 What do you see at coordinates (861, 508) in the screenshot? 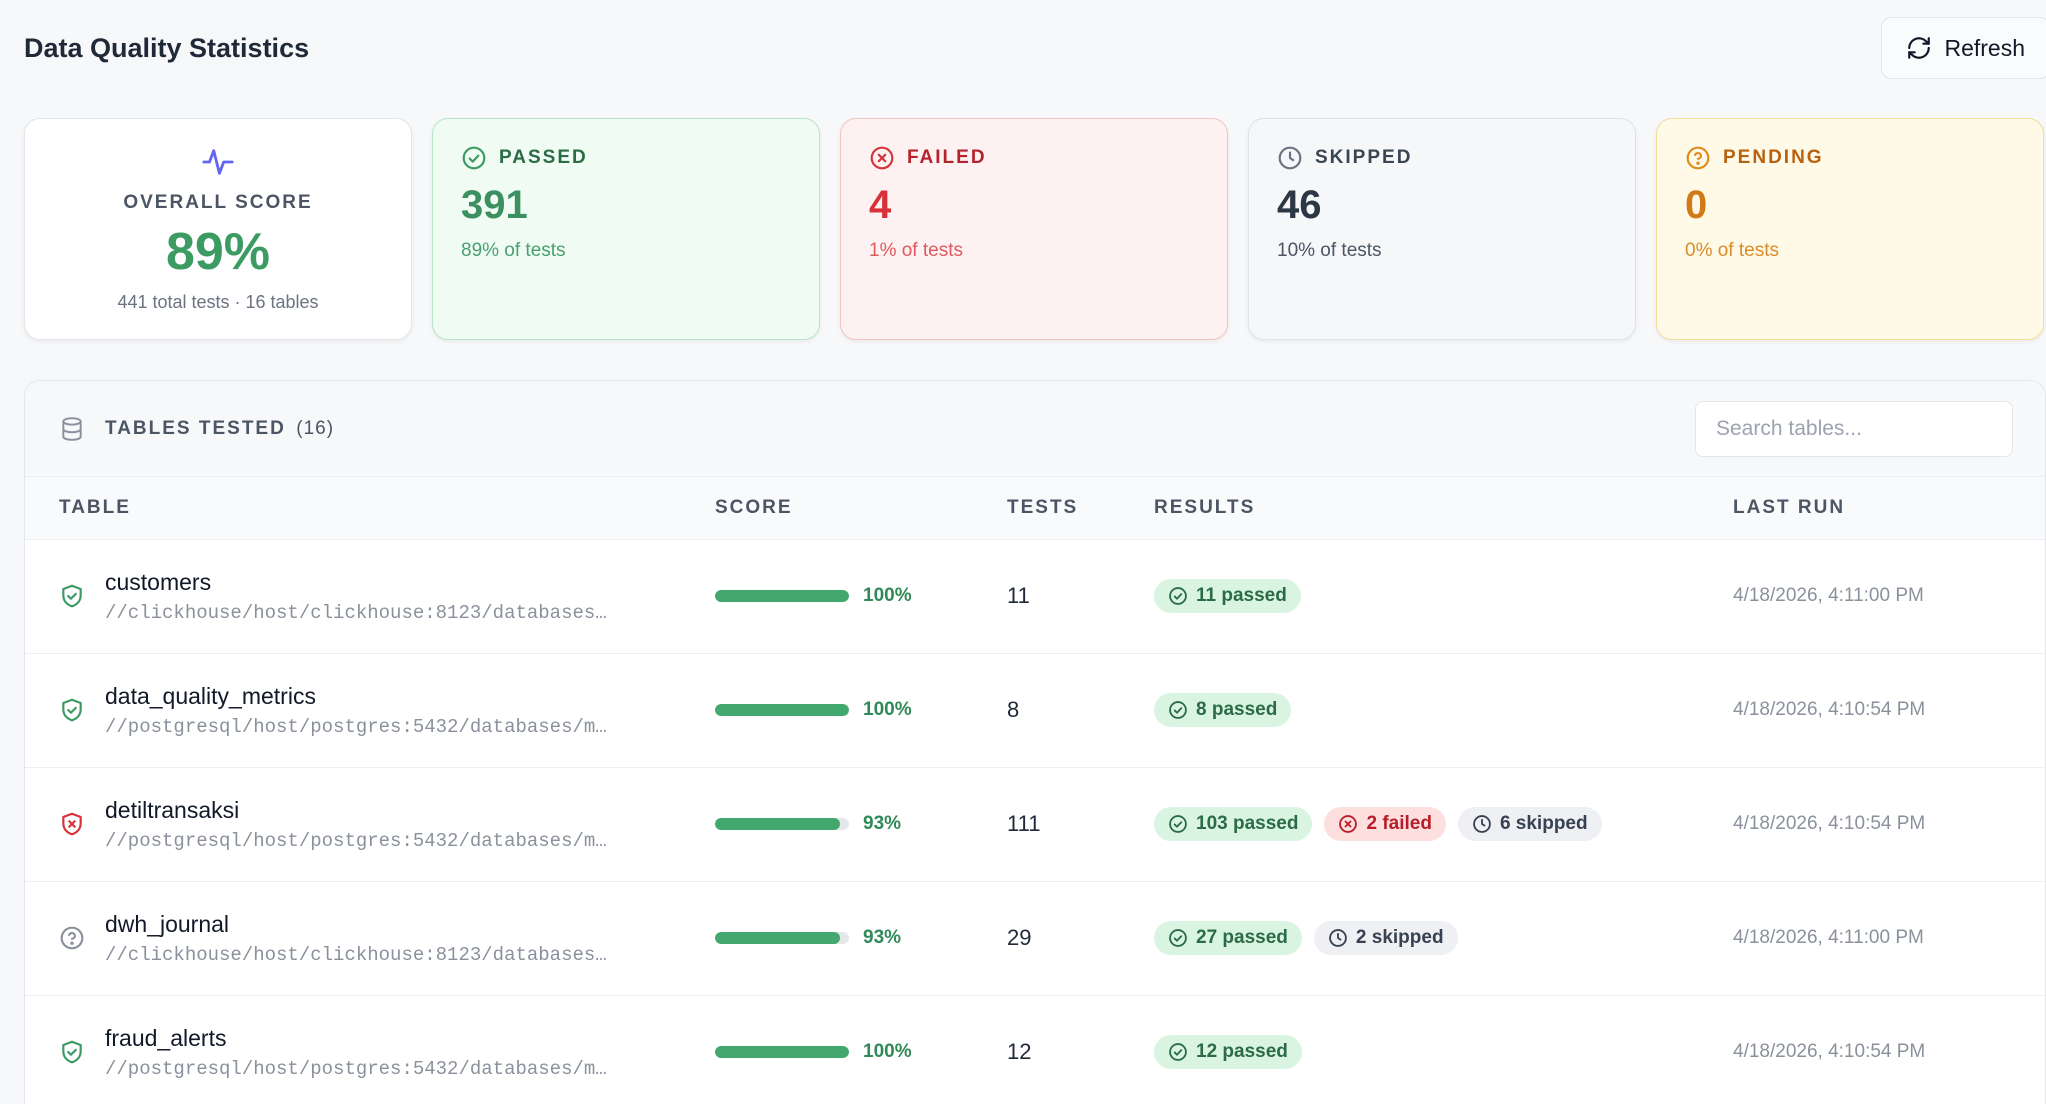
I see `column-header-score: SCORE` at bounding box center [861, 508].